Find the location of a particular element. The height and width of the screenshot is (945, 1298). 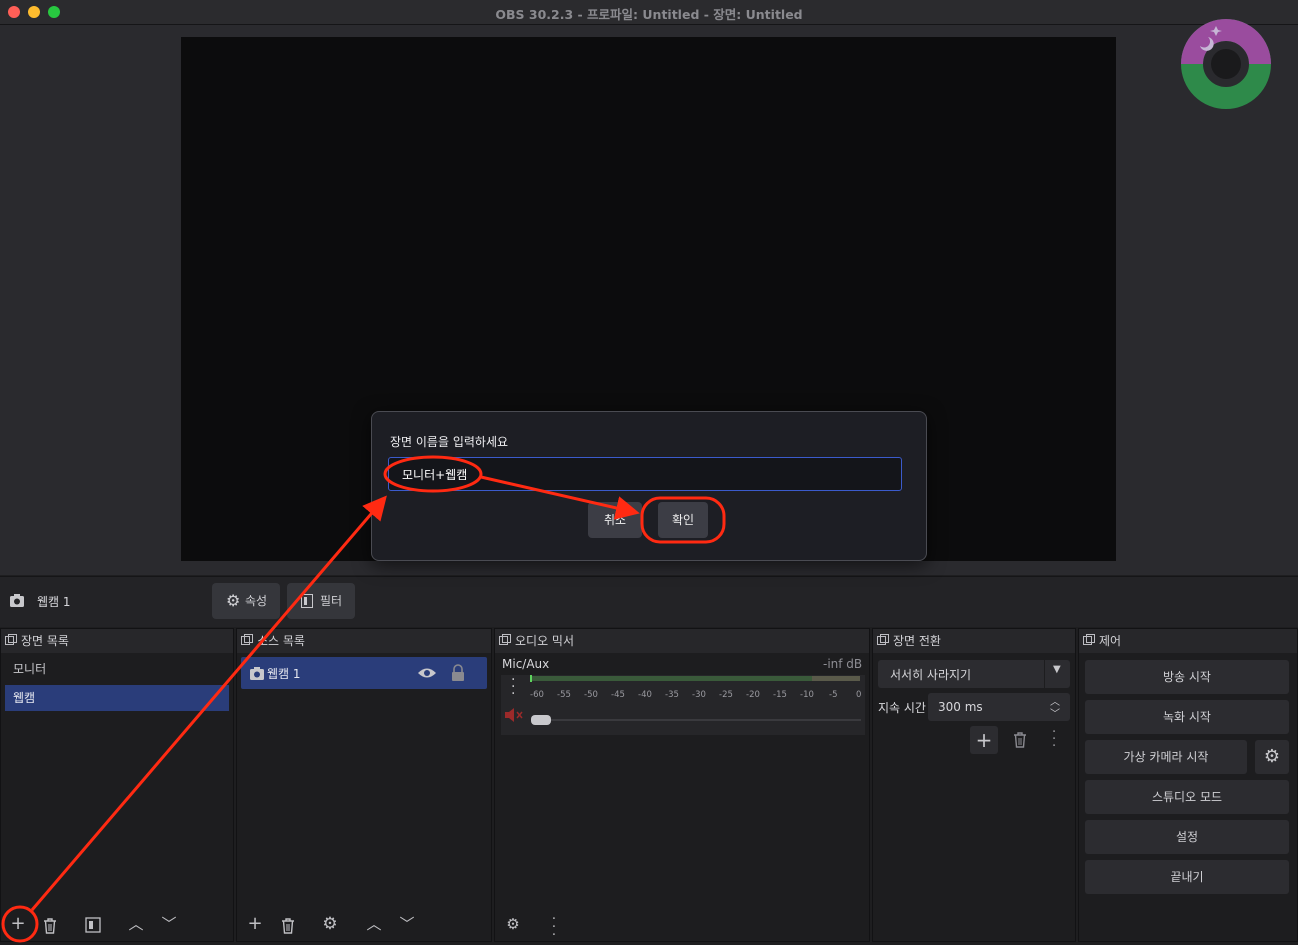

scene-name-input is located at coordinates (645, 474).